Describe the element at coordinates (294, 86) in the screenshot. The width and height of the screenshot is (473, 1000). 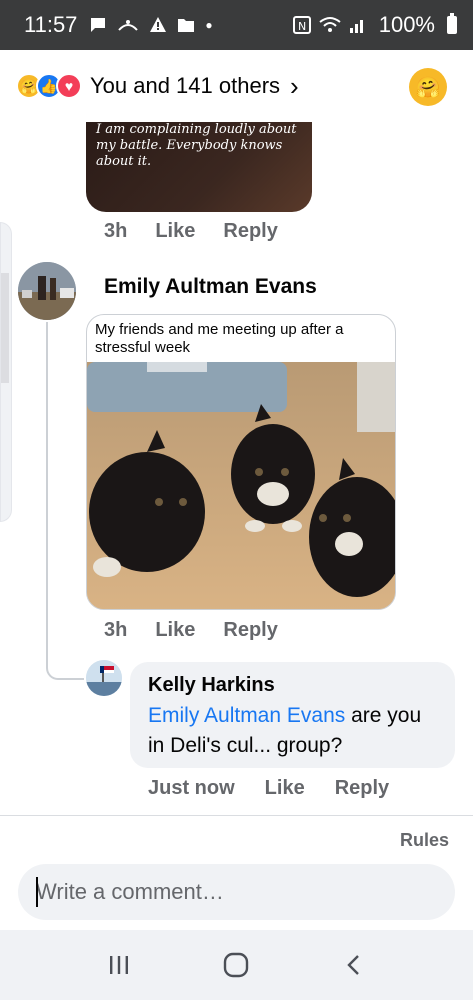
I see `chevron-right-icon: ›` at that location.